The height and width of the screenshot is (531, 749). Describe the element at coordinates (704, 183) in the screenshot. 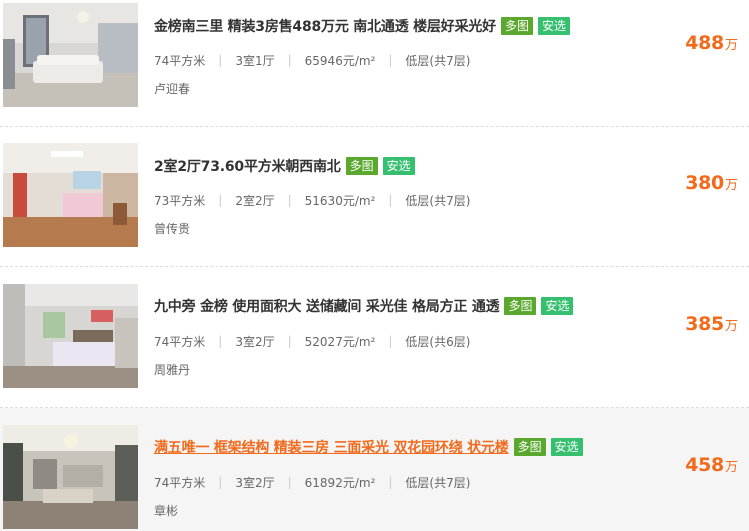

I see `price-value: 380` at that location.